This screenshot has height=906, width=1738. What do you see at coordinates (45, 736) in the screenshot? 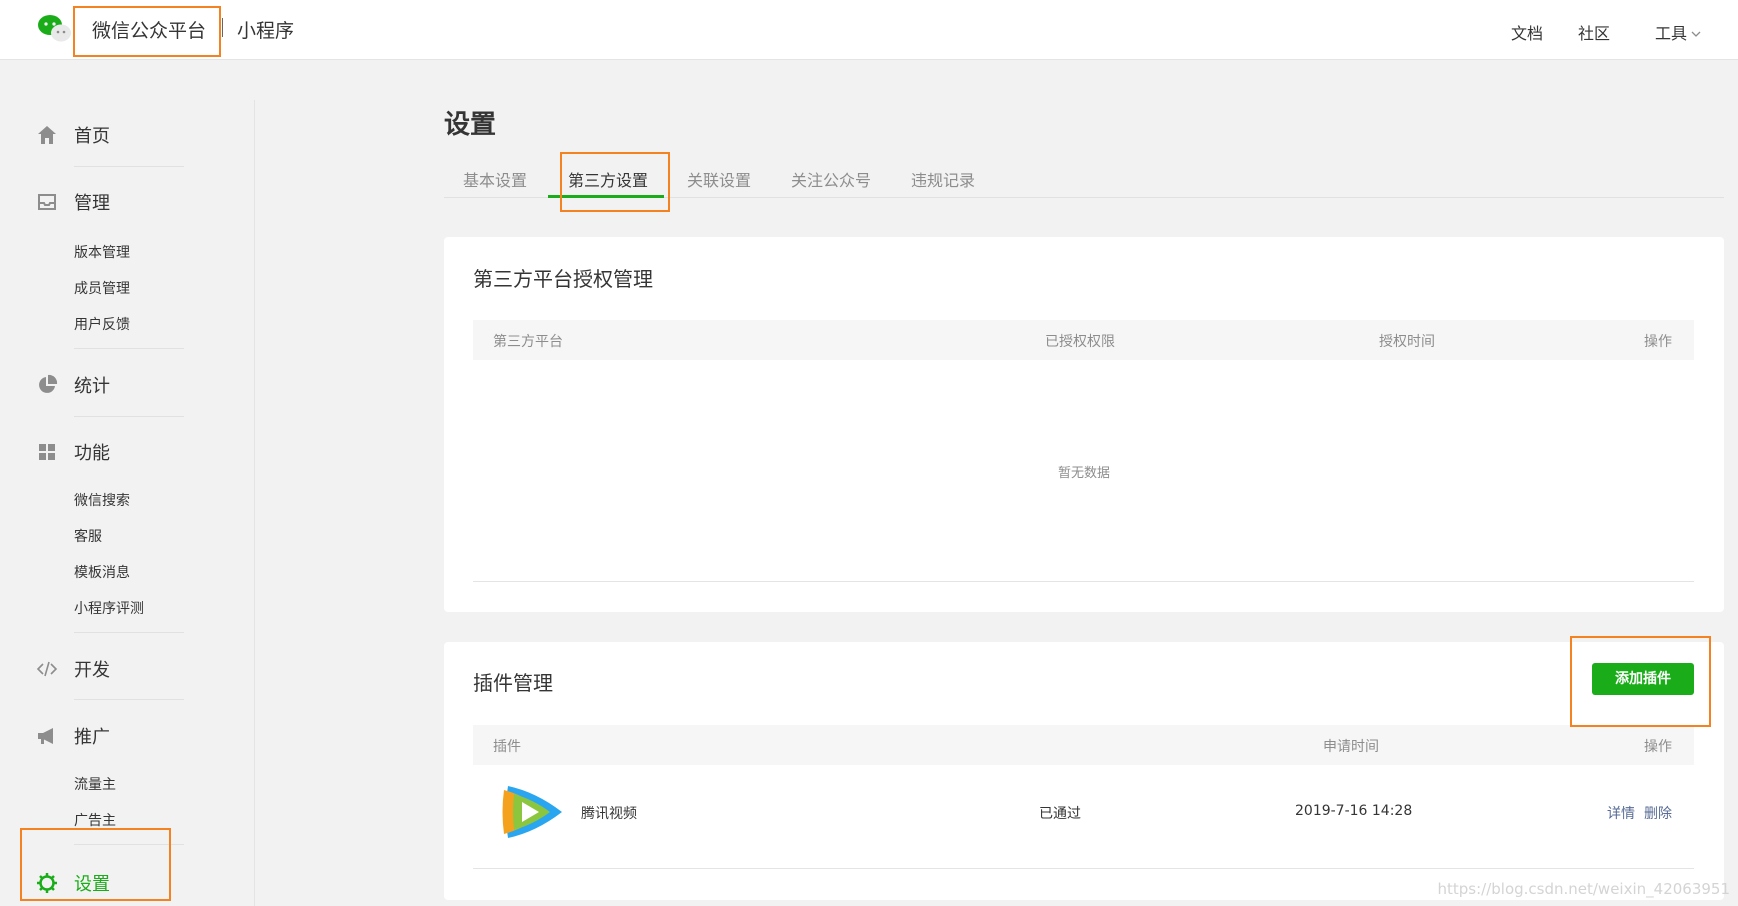
I see `megaphone-icon` at bounding box center [45, 736].